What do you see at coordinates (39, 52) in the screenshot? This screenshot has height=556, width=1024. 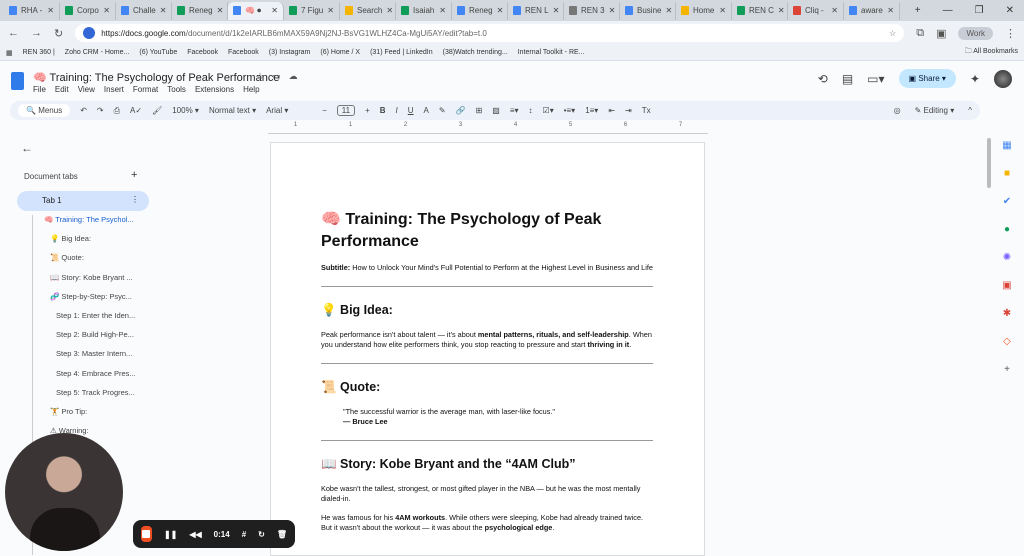 I see `bookmark-item: REN 360 |` at bounding box center [39, 52].